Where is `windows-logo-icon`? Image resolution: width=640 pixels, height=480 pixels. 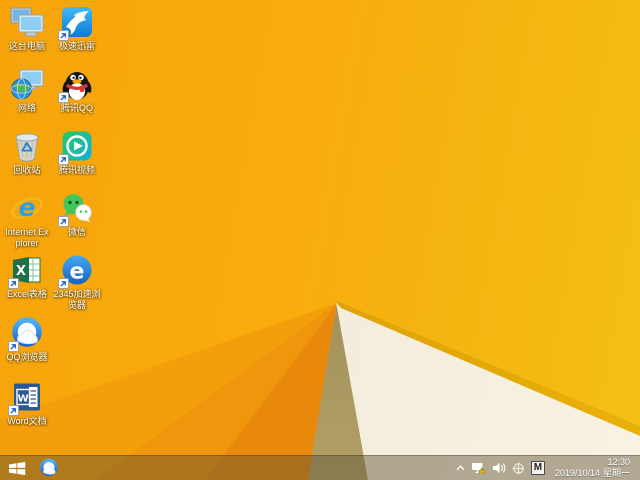
windows-logo-icon is located at coordinates (16, 468).